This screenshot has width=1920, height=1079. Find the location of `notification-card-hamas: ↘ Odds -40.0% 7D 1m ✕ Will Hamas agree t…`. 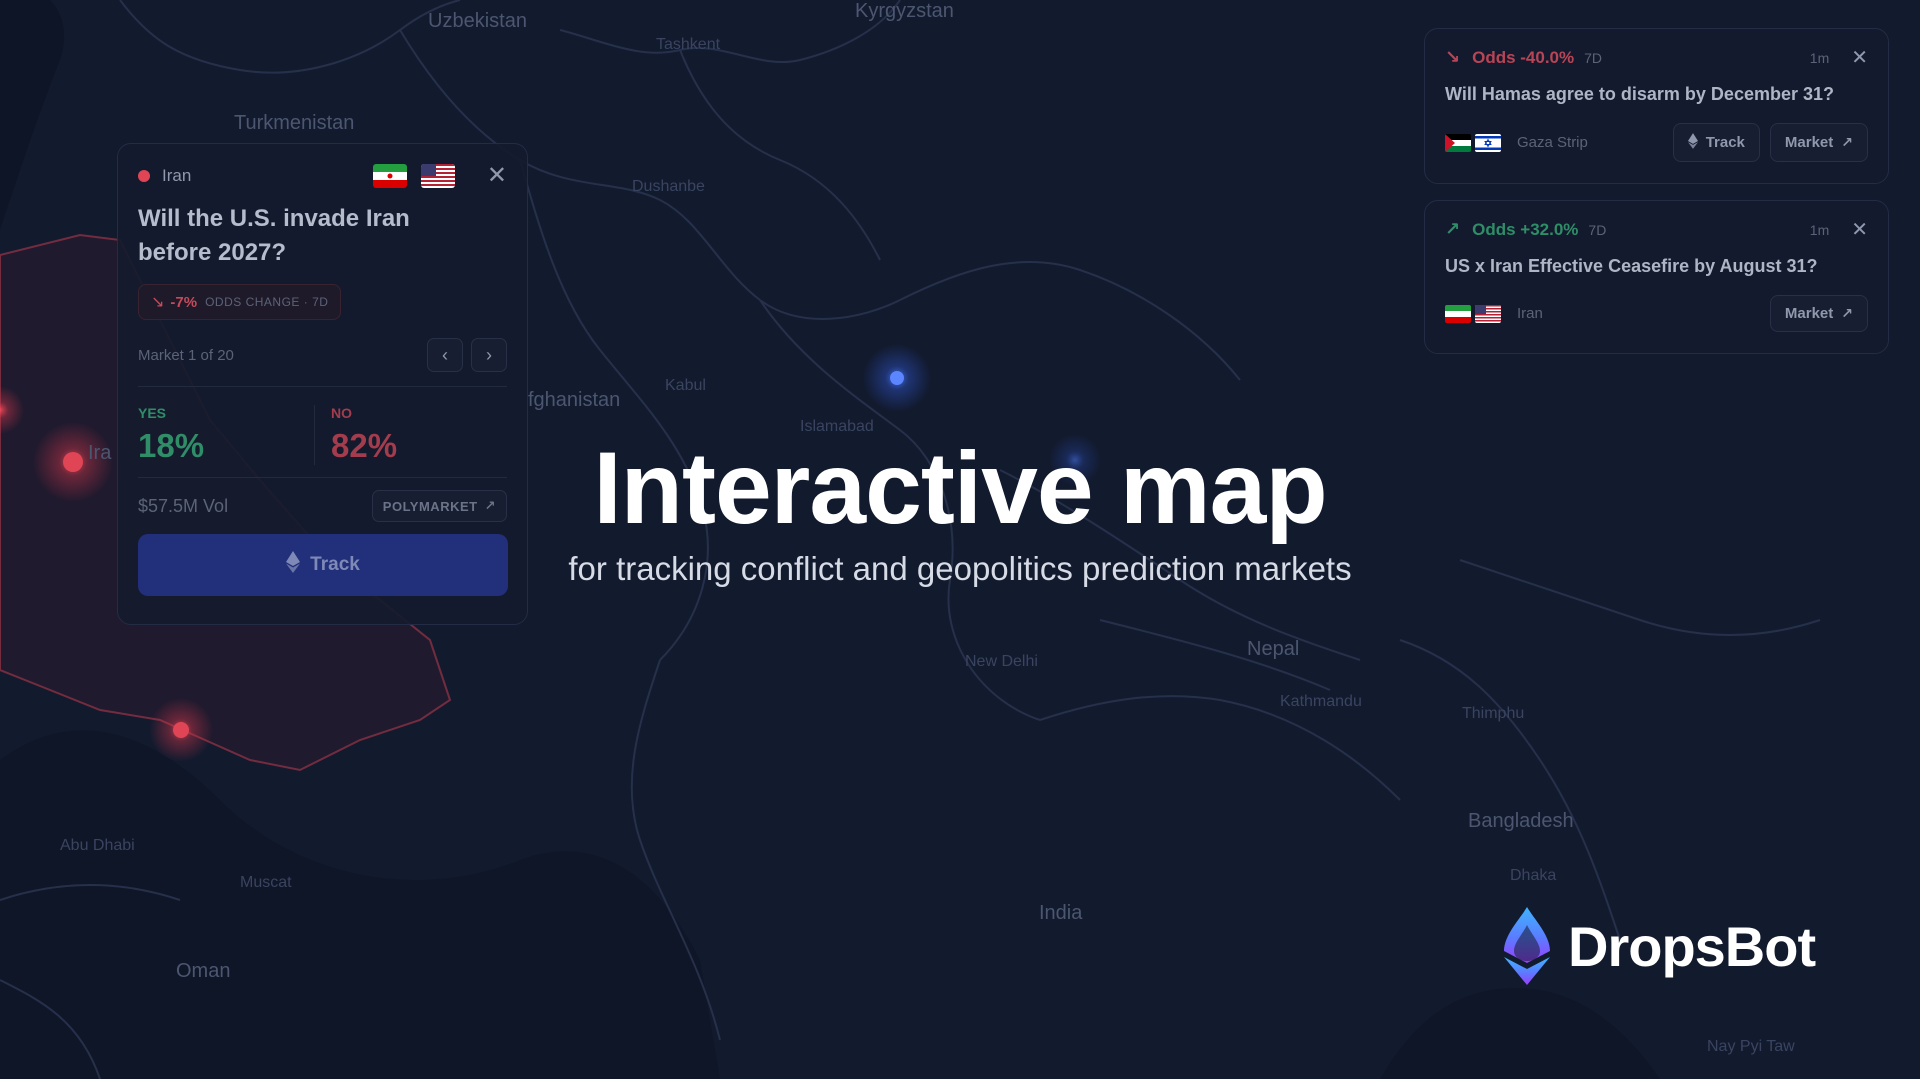

notification-card-hamas: ↘ Odds -40.0% 7D 1m ✕ Will Hamas agree t… is located at coordinates (1656, 106).